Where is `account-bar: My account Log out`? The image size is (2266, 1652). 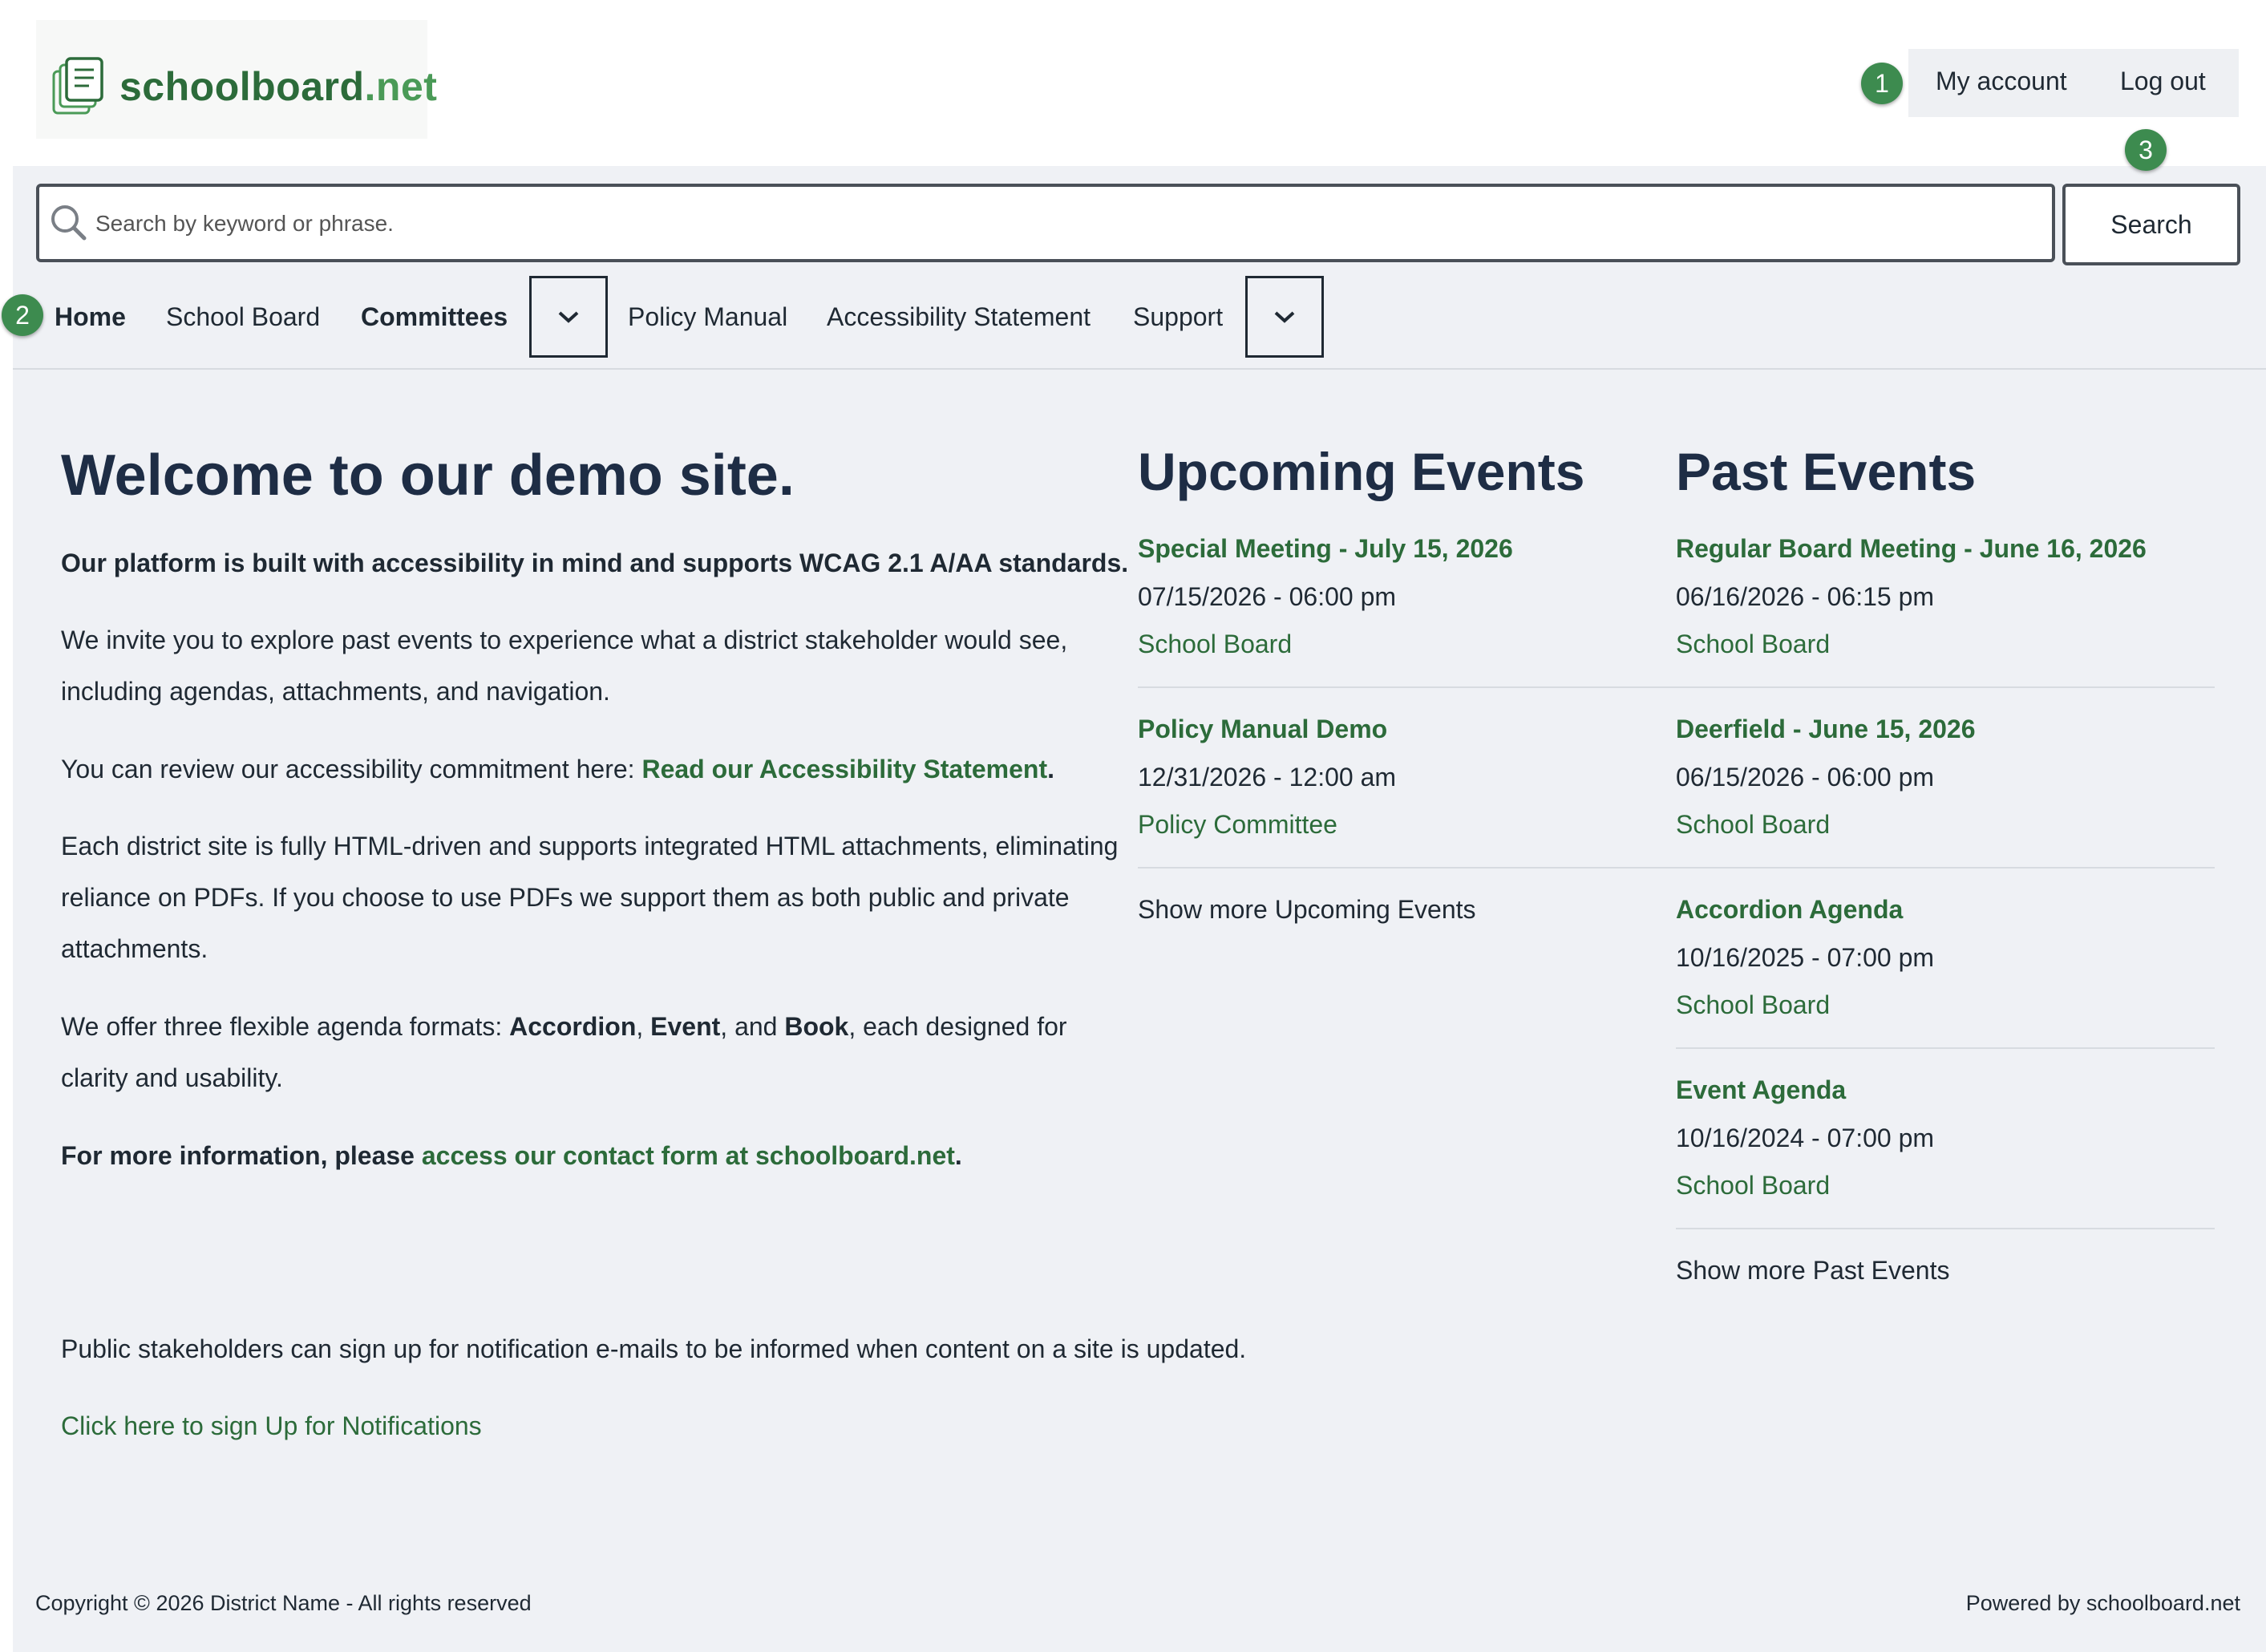 account-bar: My account Log out is located at coordinates (2073, 83).